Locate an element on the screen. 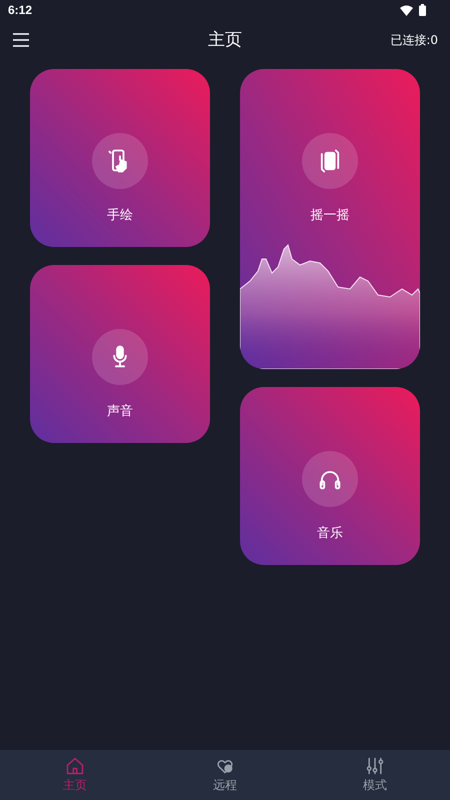  page-title: 主页 is located at coordinates (225, 40).